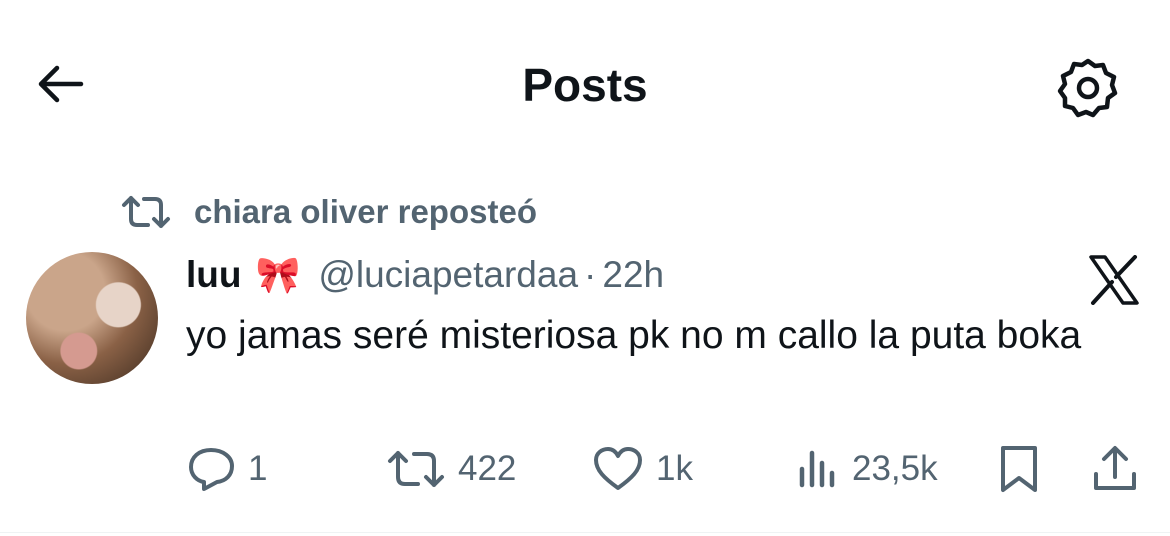 This screenshot has width=1170, height=536. I want to click on bookmark-button, so click(1019, 469).